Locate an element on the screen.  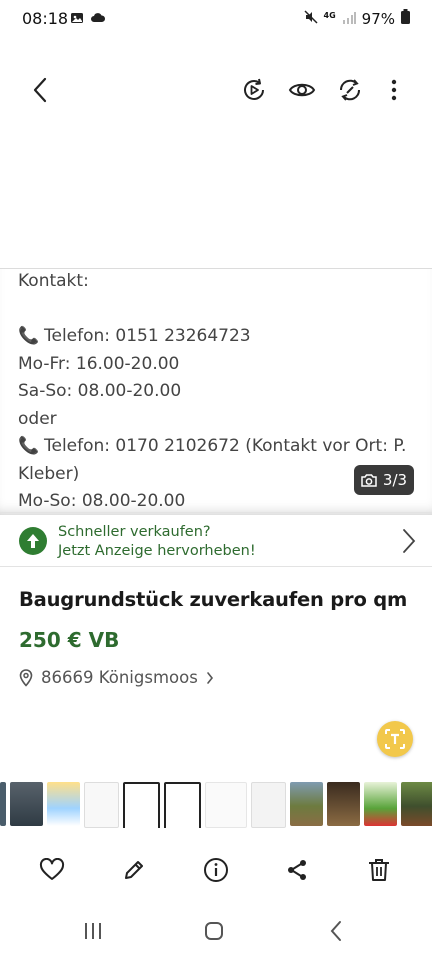
slideshow-button is located at coordinates (254, 90).